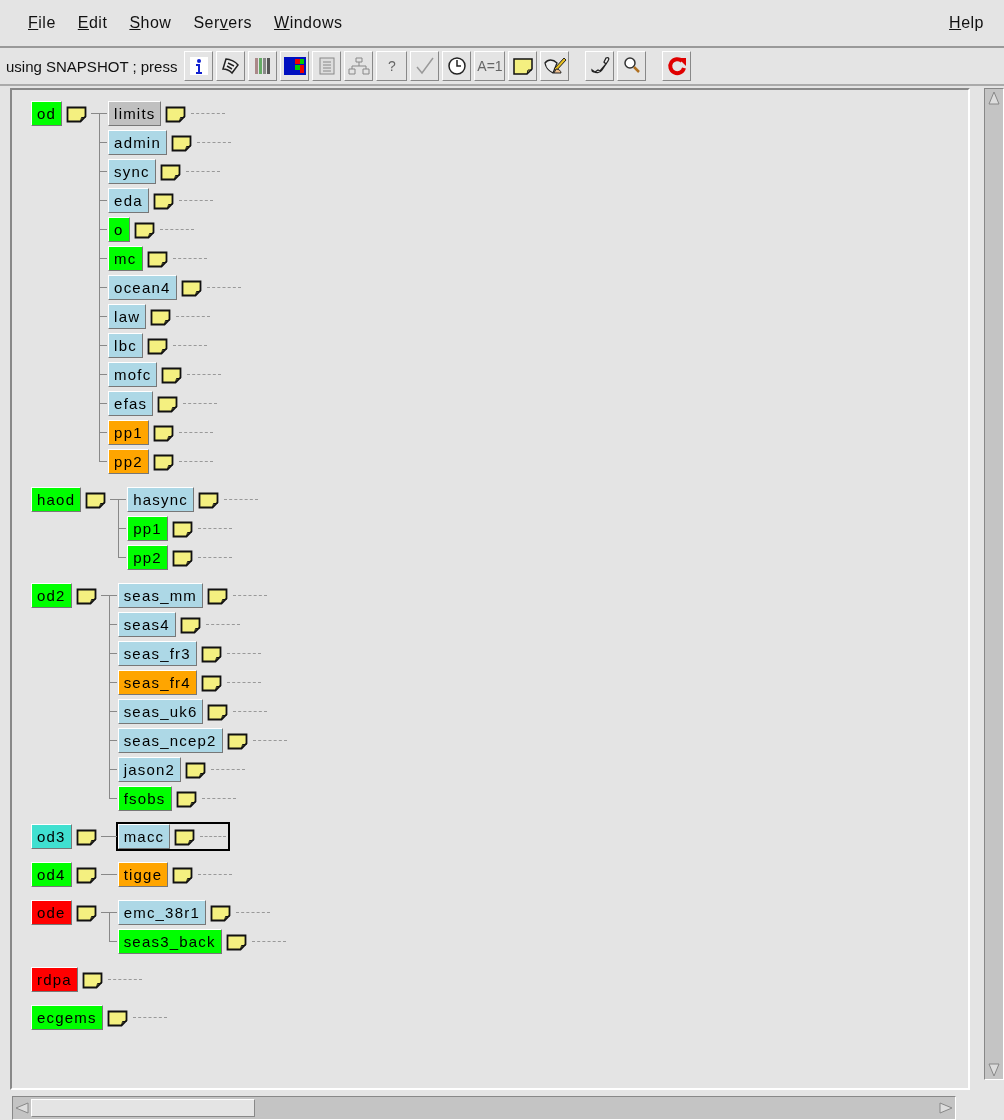 This screenshot has width=1004, height=1120. What do you see at coordinates (157, 653) in the screenshot?
I see `tree-node: seas_fr3` at bounding box center [157, 653].